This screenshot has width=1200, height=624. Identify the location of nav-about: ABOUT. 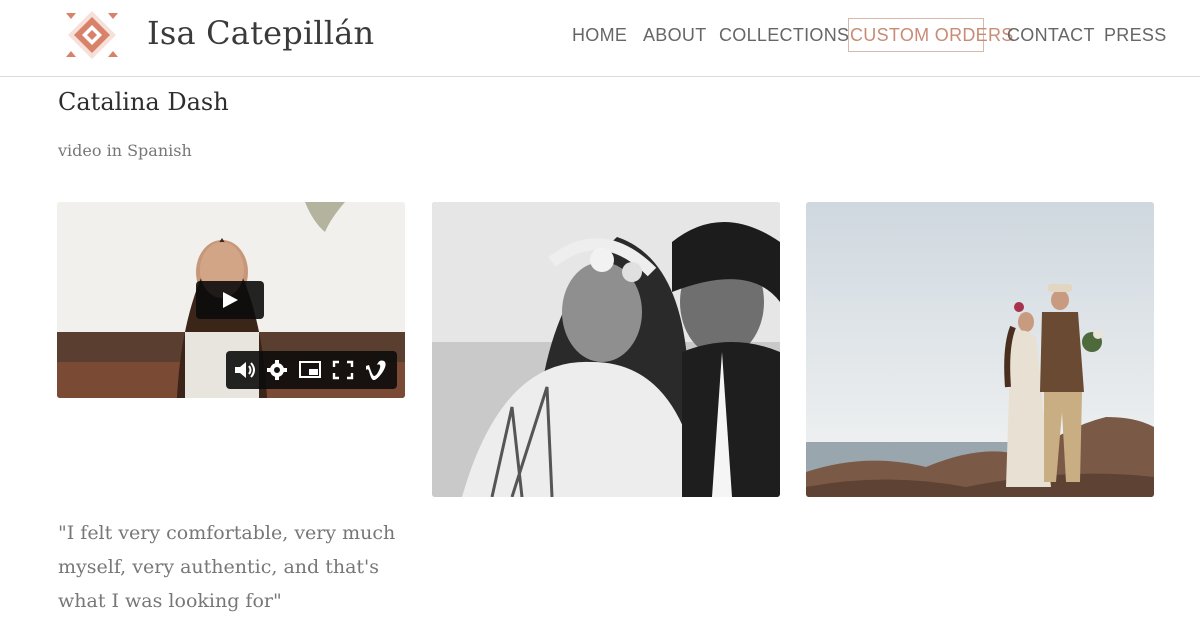
(675, 35).